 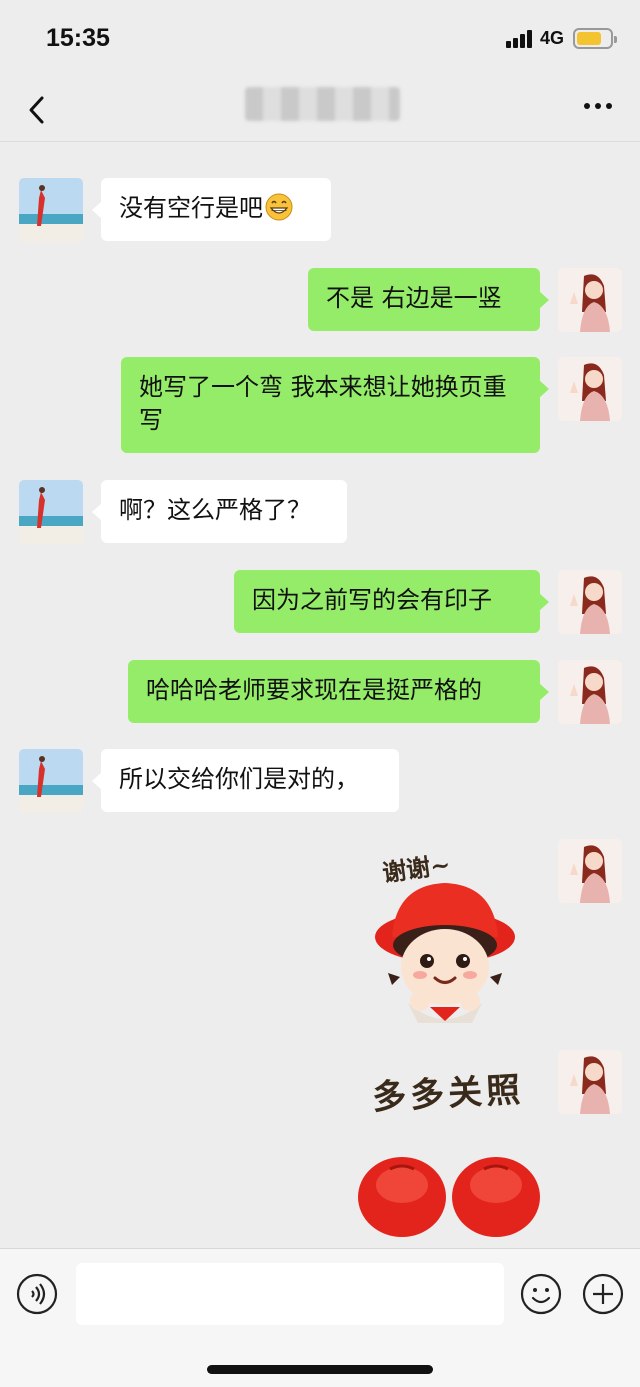 What do you see at coordinates (322, 104) in the screenshot?
I see `chat-title-blurred` at bounding box center [322, 104].